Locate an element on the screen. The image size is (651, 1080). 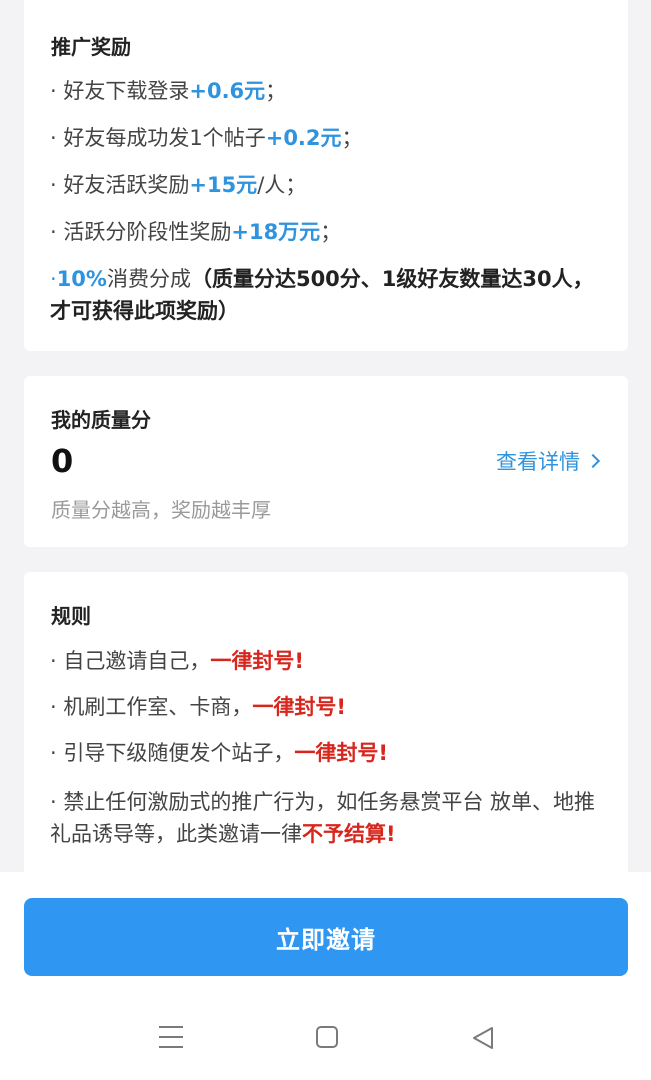
rules-title: 规则 is located at coordinates (71, 616).